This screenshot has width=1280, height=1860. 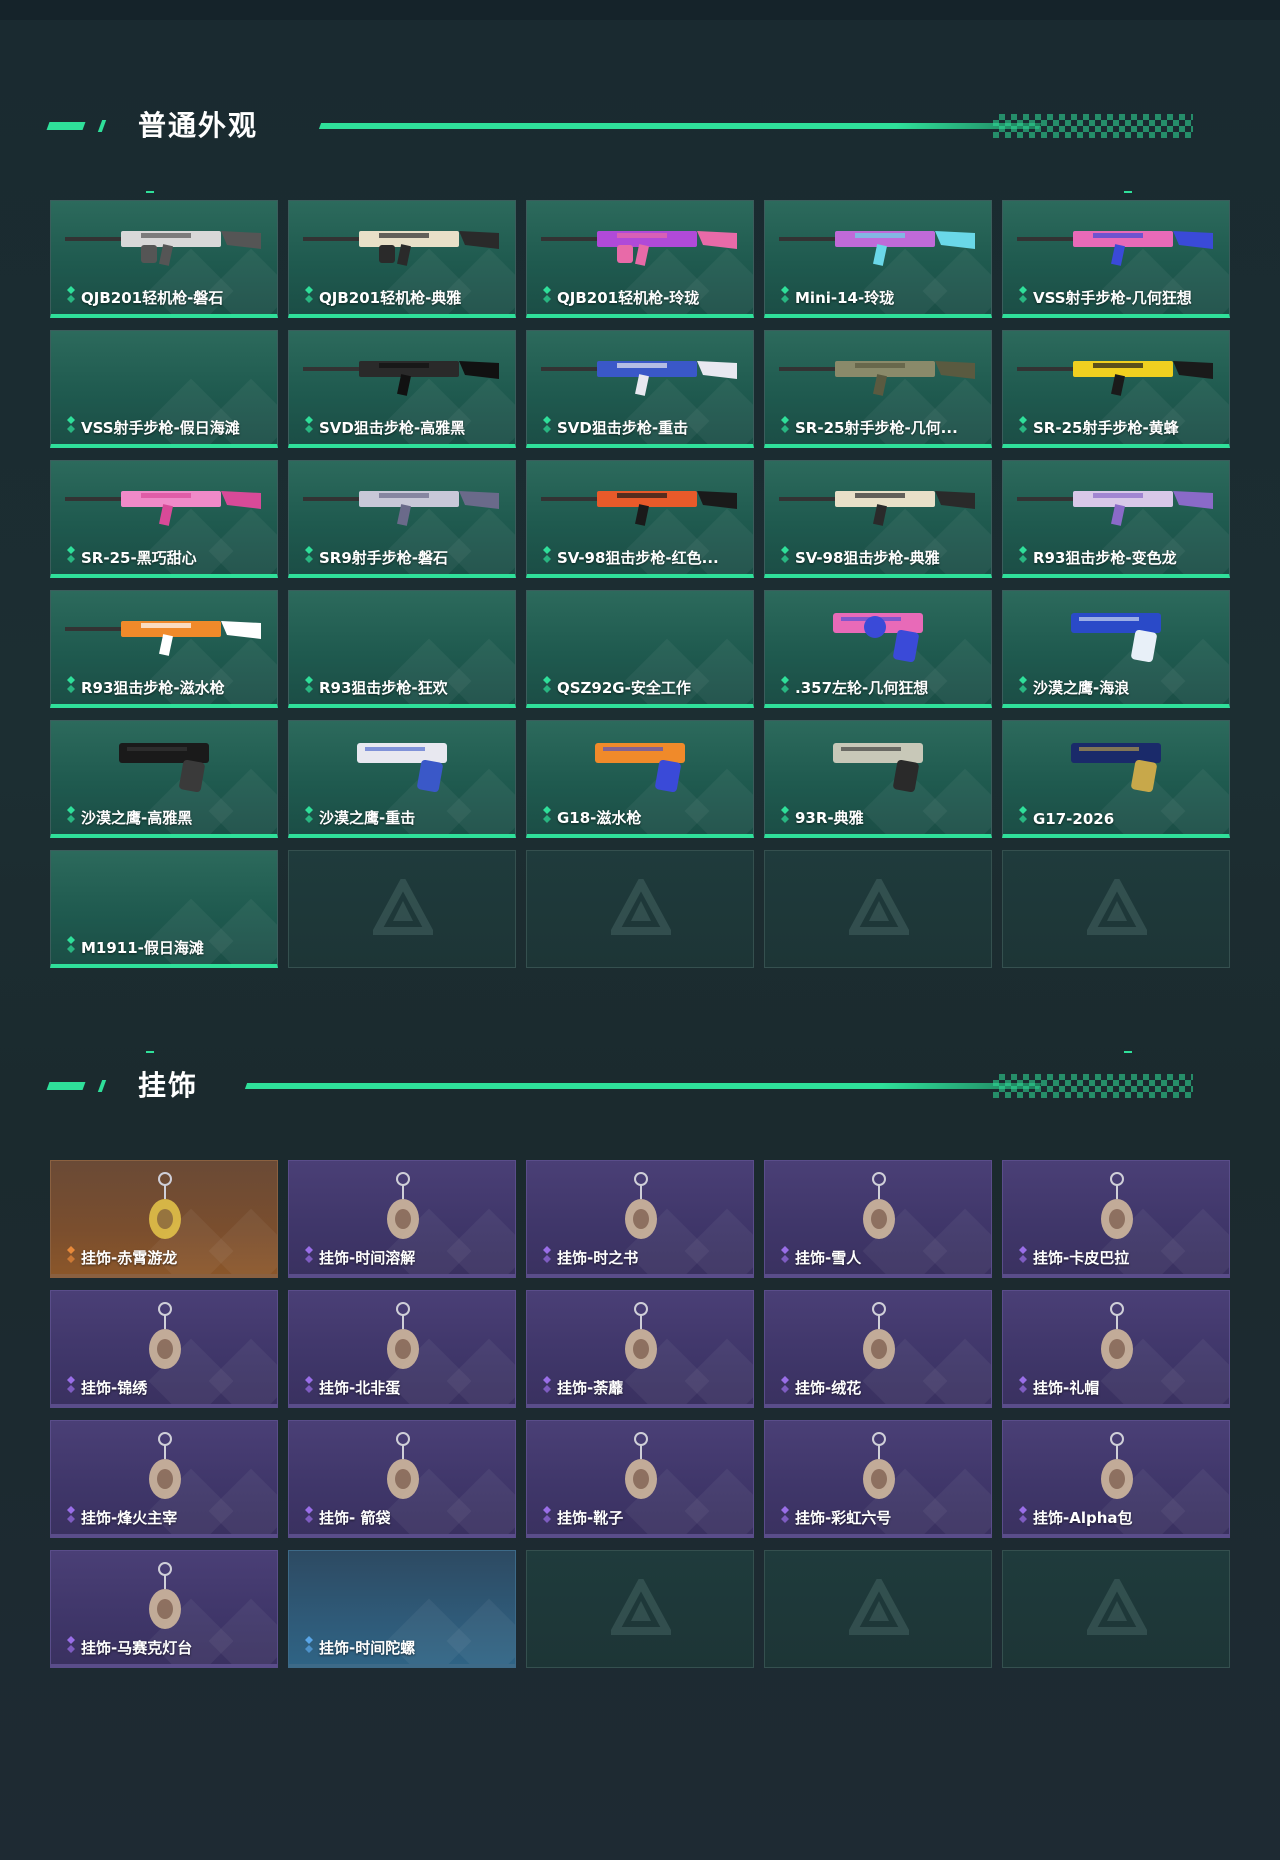 I want to click on skin-card: G18-滋水枪, so click(x=640, y=779).